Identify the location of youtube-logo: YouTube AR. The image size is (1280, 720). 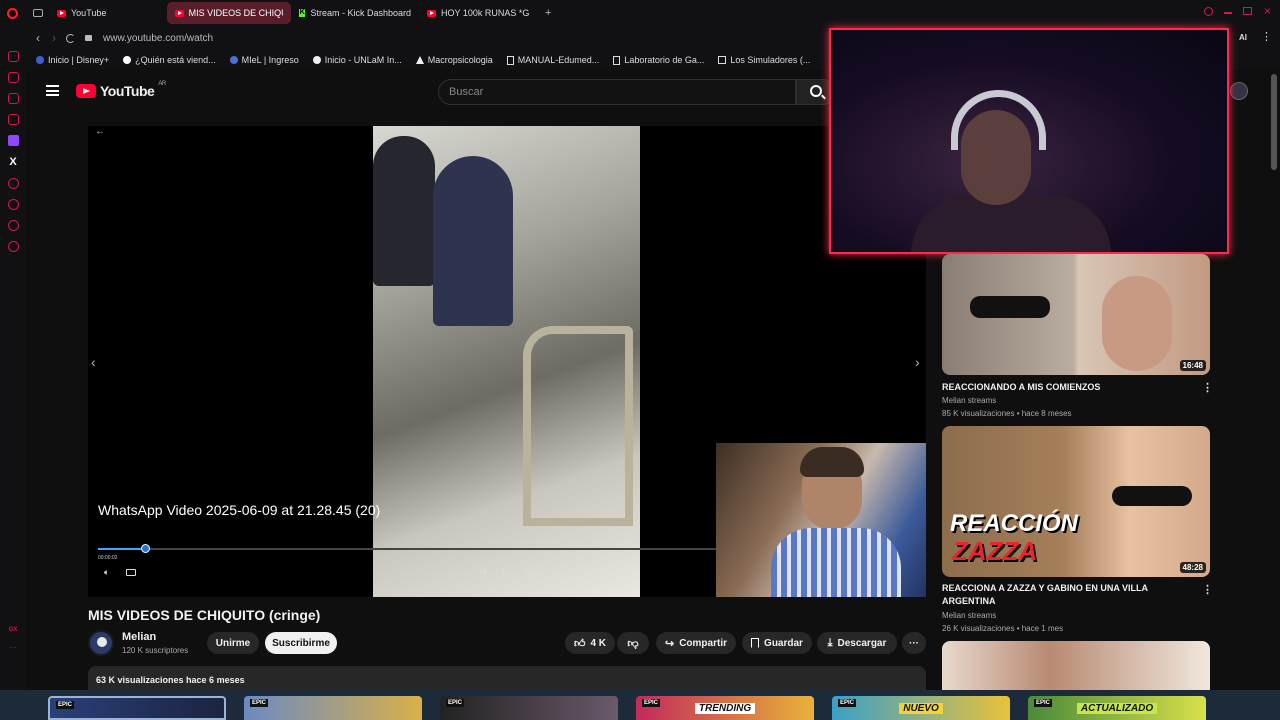
(121, 90).